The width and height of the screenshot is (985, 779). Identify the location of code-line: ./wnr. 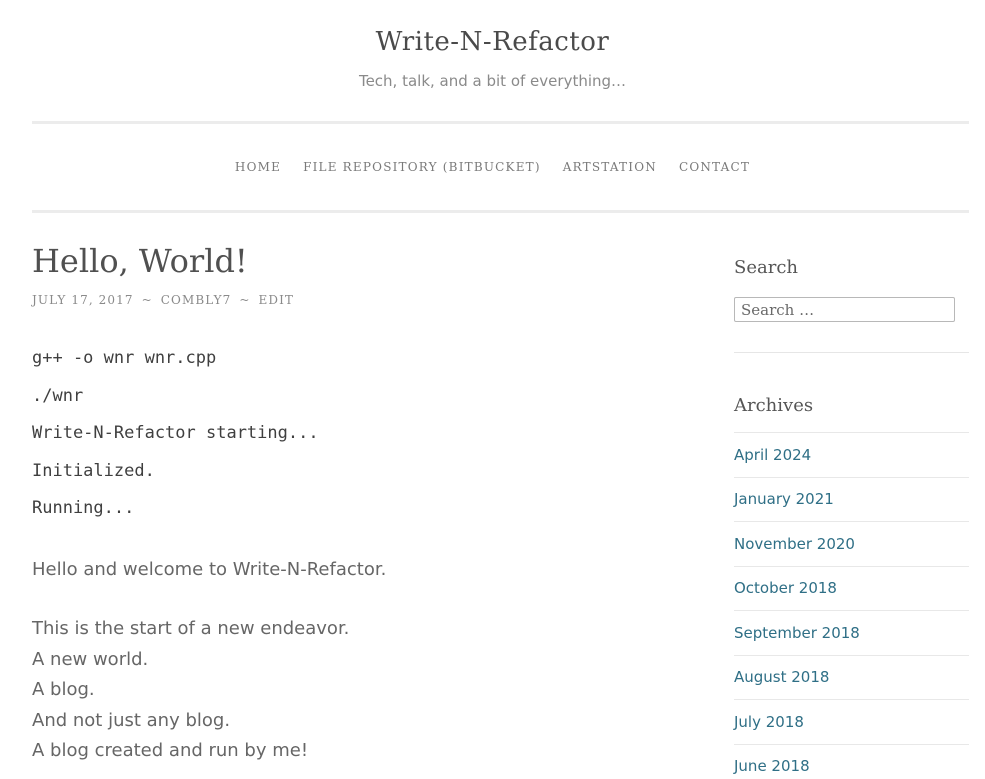
(58, 395).